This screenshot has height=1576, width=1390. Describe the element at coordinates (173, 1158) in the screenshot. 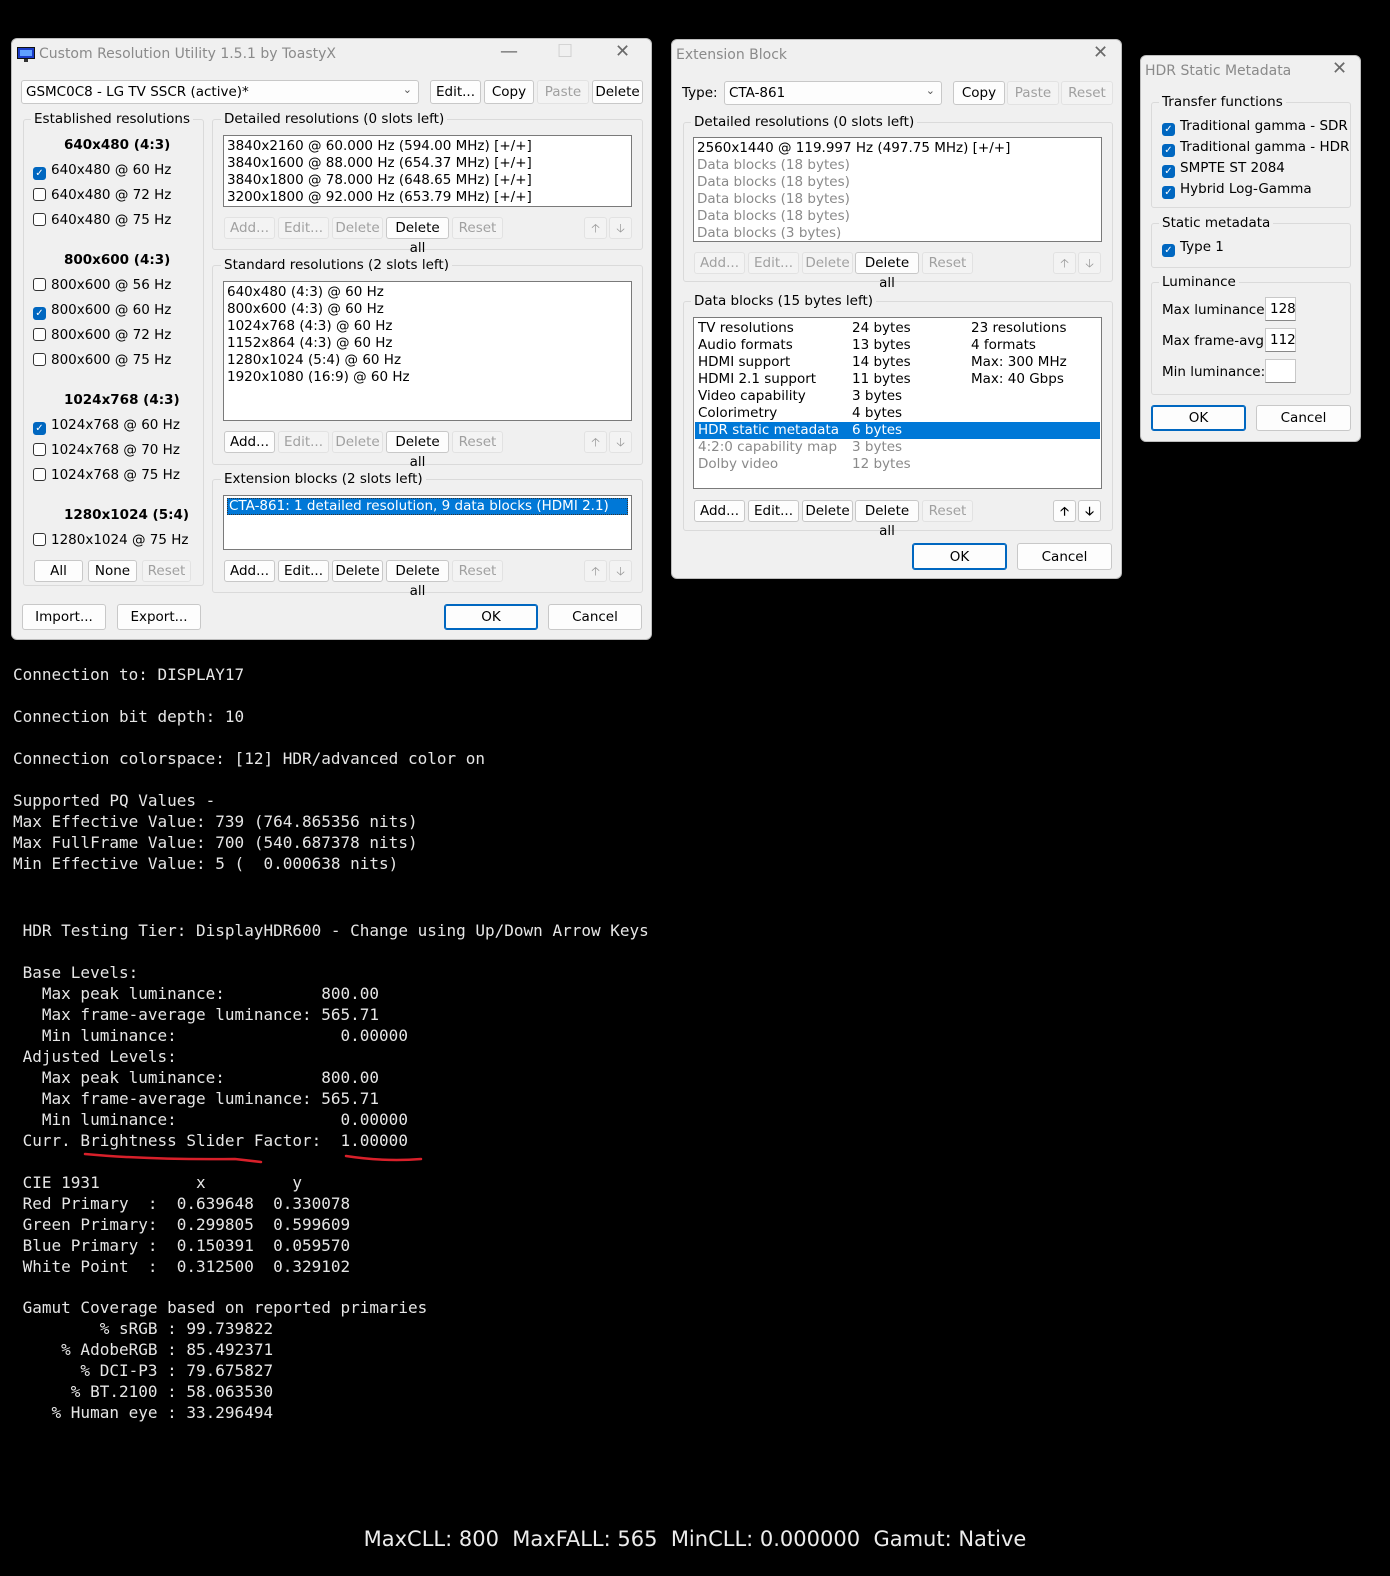

I see `underline-brightness-slider` at that location.